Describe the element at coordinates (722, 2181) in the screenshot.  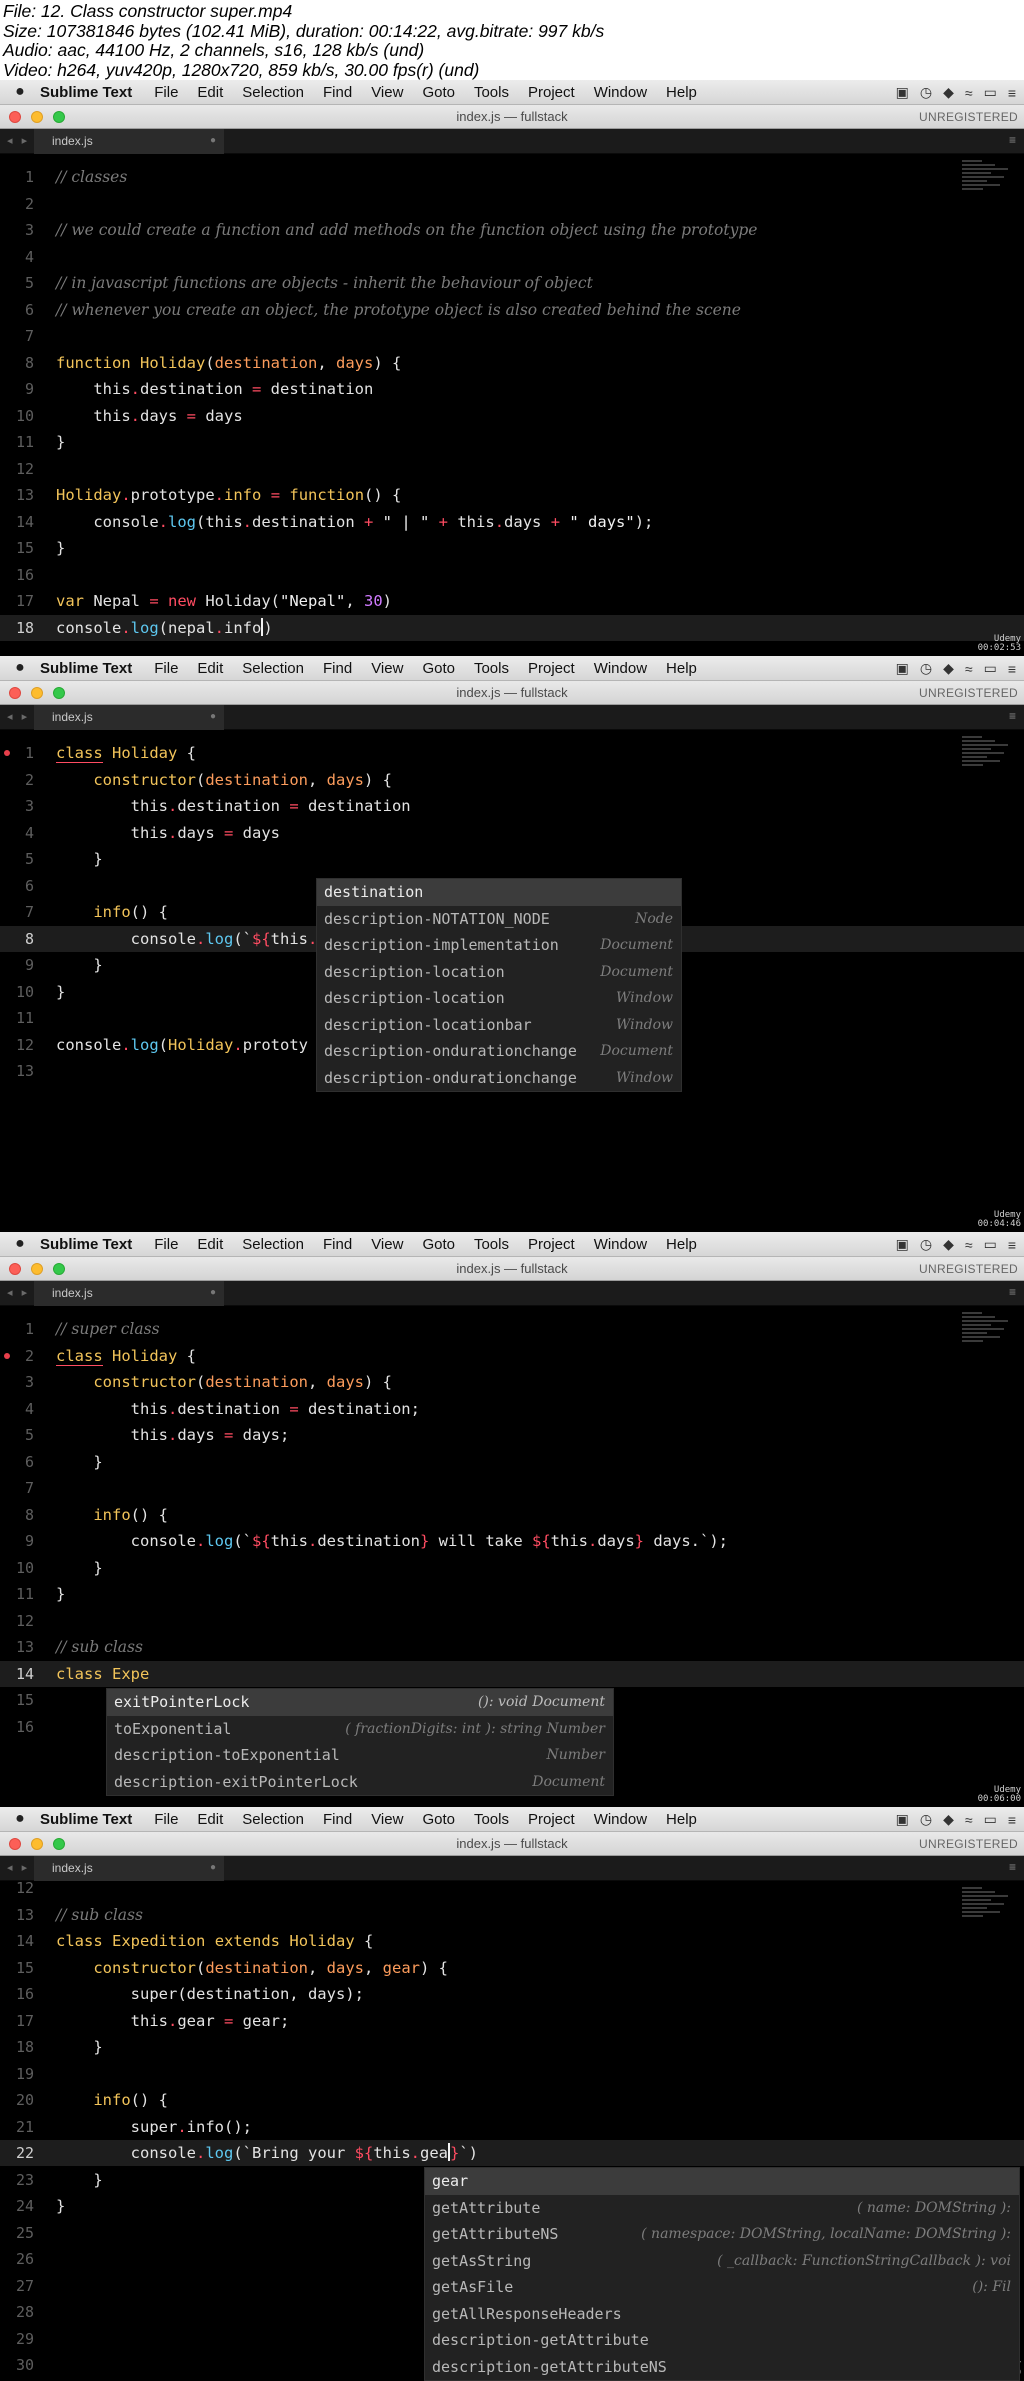
I see `autocomplete-item: gear` at that location.